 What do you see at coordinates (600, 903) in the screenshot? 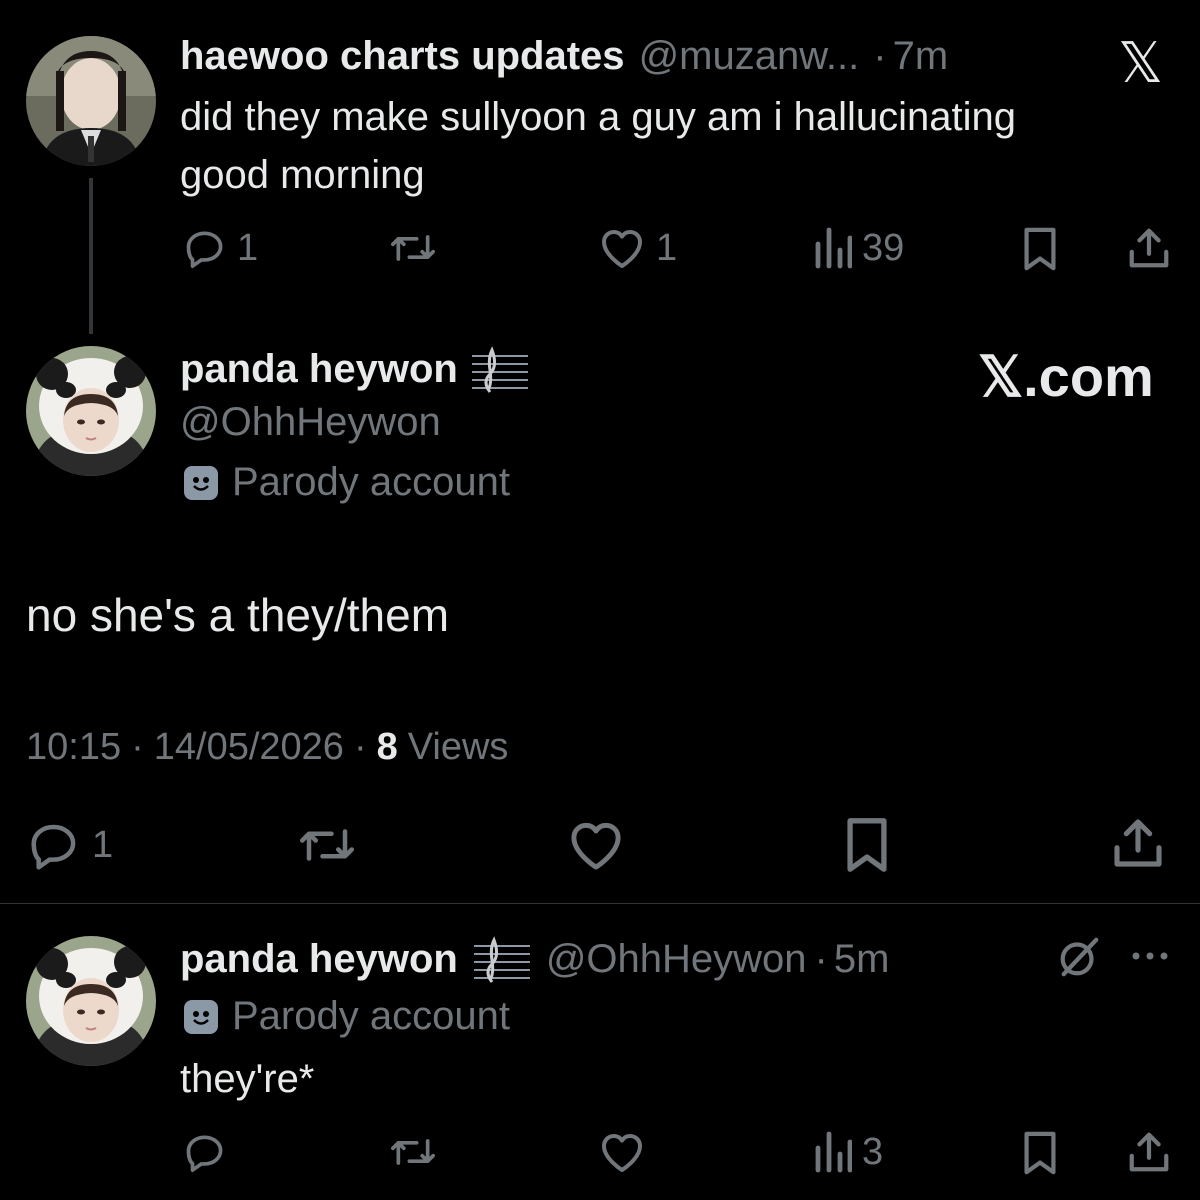
I see `divider` at bounding box center [600, 903].